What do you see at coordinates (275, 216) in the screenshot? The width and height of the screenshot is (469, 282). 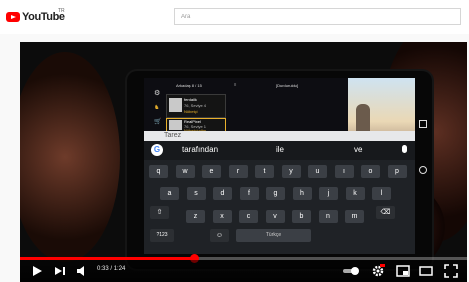 I see `keyboard-key: v` at bounding box center [275, 216].